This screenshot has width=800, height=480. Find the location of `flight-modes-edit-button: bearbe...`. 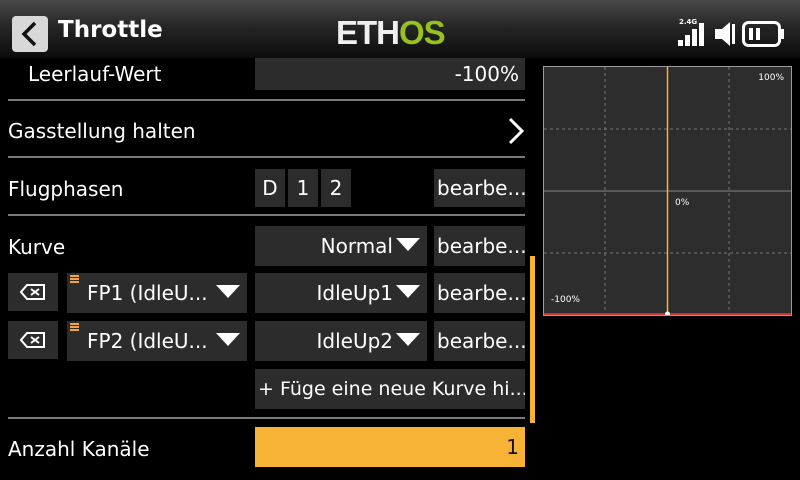

flight-modes-edit-button: bearbe... is located at coordinates (479, 188).